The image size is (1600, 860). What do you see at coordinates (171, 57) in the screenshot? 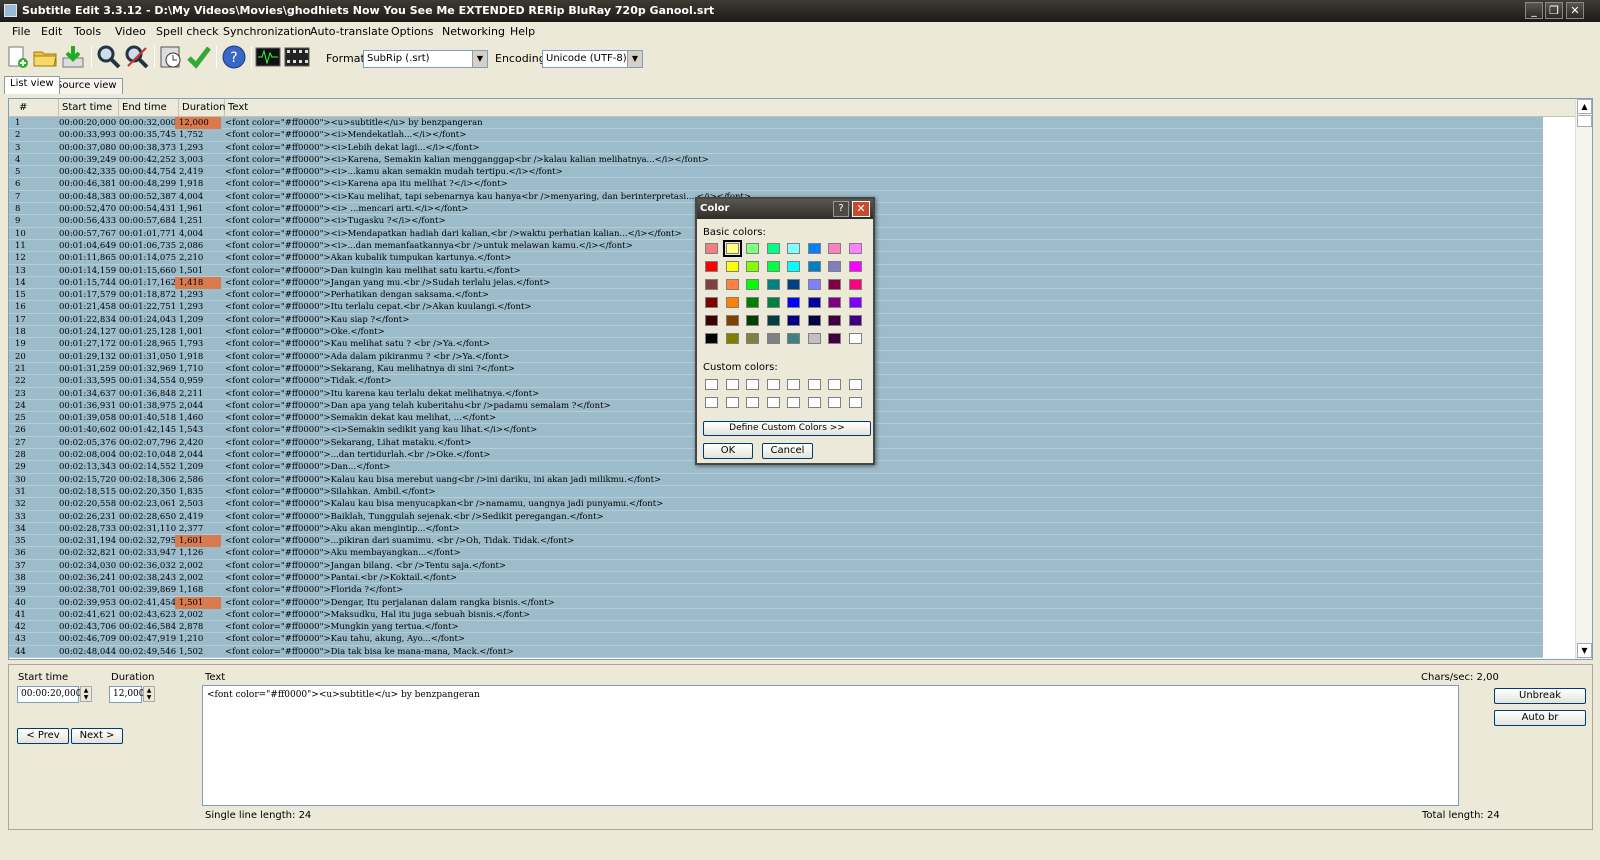
I see `fix-timing-icon` at bounding box center [171, 57].